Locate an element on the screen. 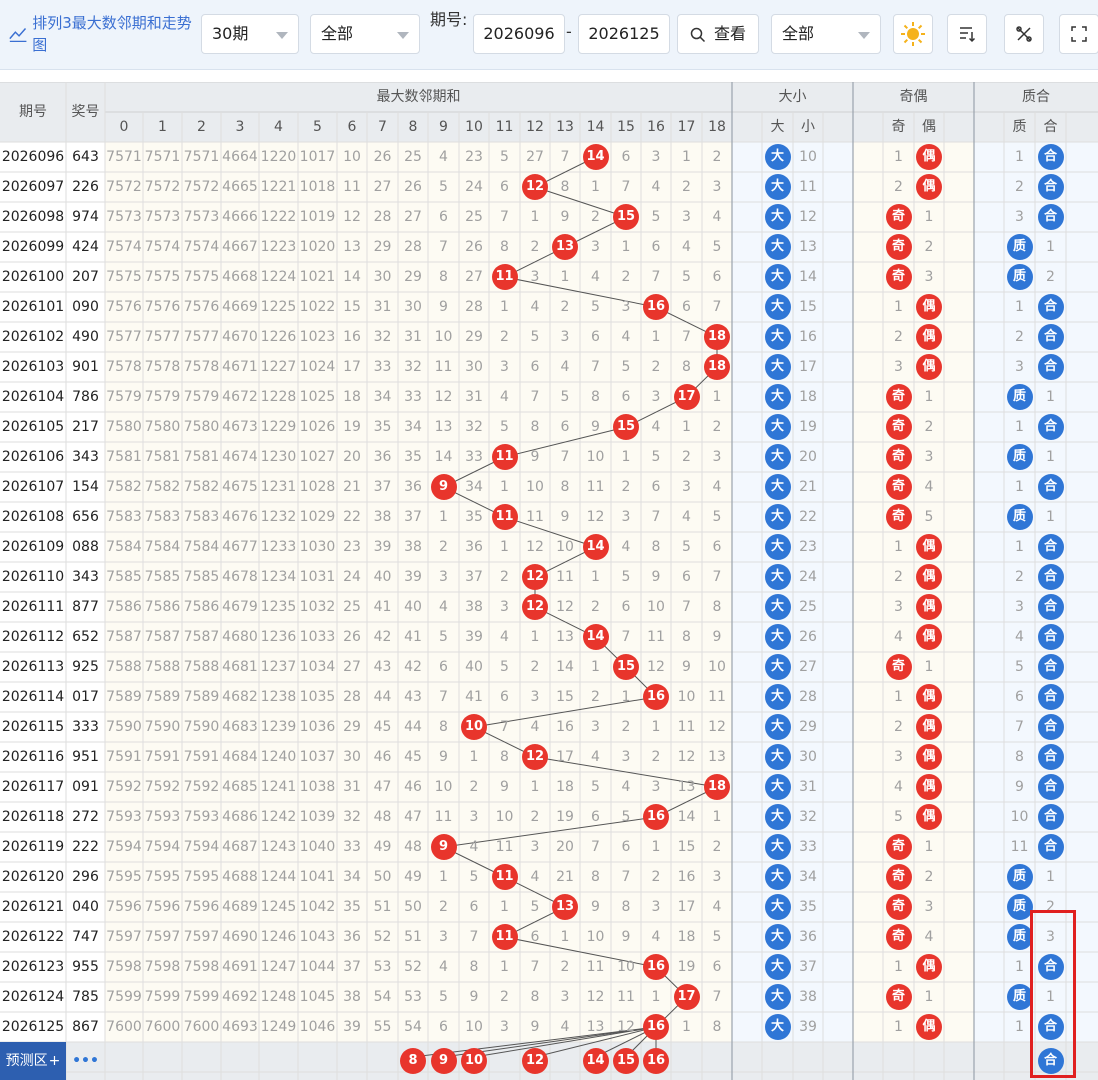 The width and height of the screenshot is (1098, 1080). sum-cell: 1027 is located at coordinates (317, 457).